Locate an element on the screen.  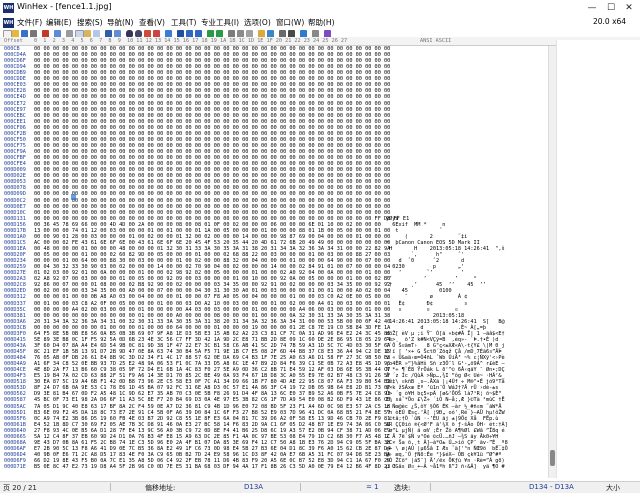
menu-specialist-tools: 专业工具(I) is located at coordinates (220, 22).